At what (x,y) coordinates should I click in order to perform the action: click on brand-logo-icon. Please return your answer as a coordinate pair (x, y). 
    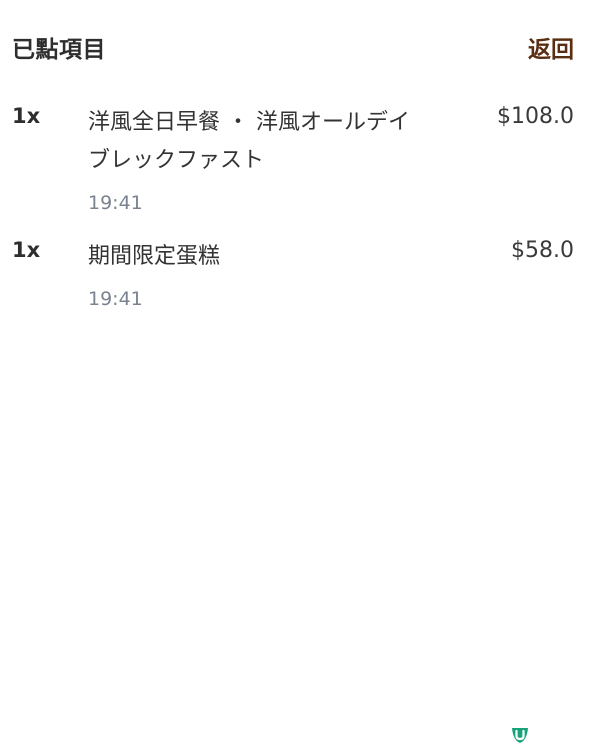
    Looking at the image, I should click on (520, 735).